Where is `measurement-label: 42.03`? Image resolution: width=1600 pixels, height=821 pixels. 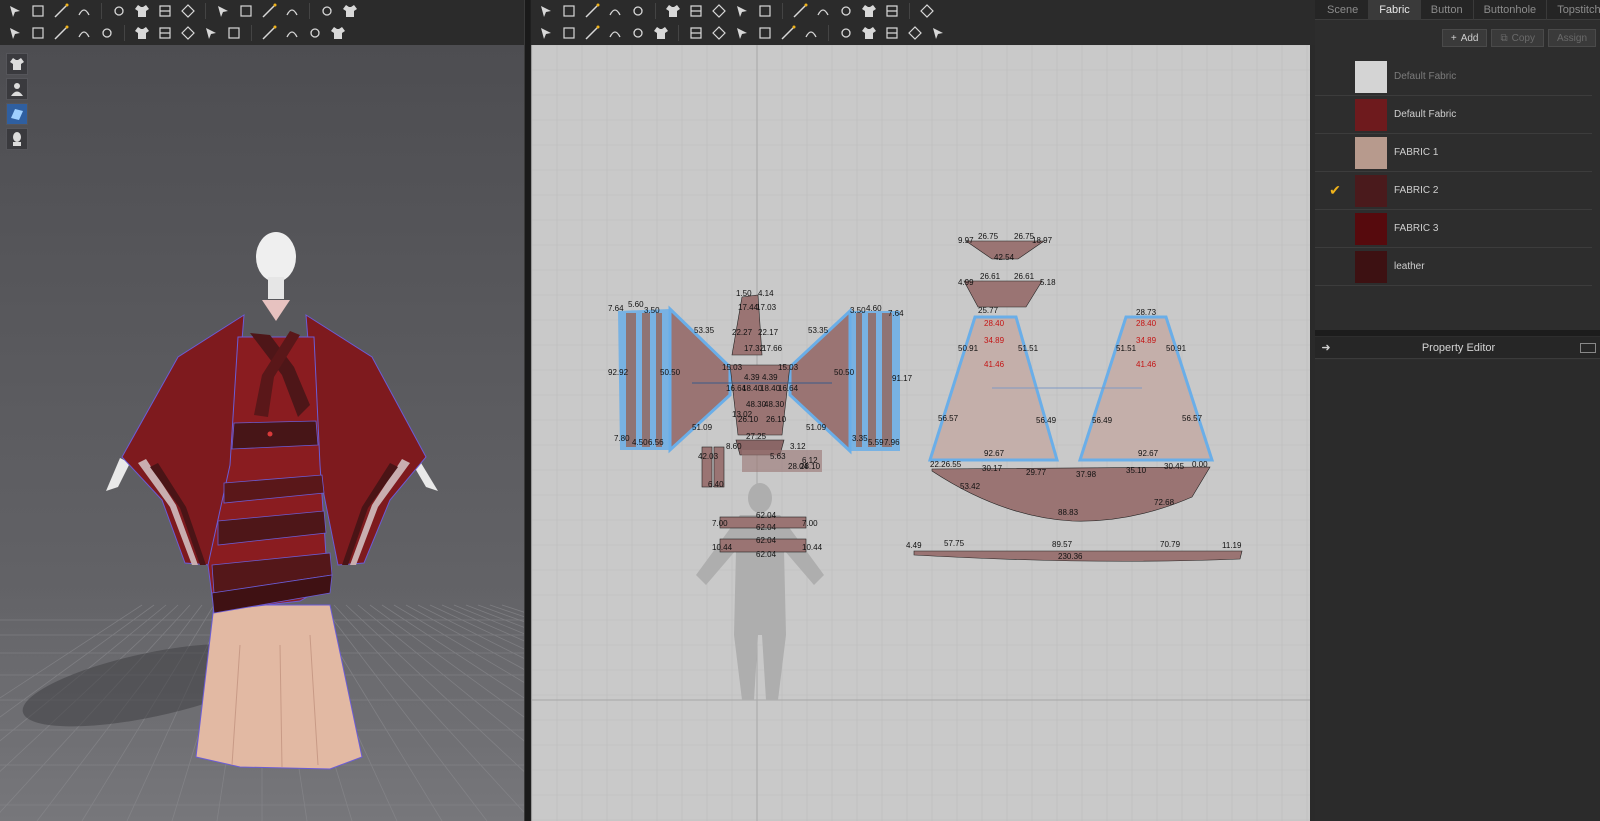
measurement-label: 42.03 is located at coordinates (708, 456).